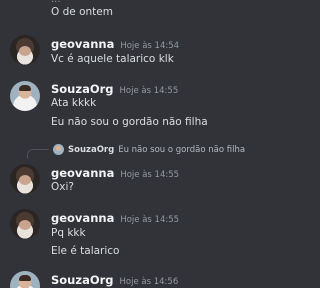  I want to click on message-text: Ata kkkk, so click(74, 103).